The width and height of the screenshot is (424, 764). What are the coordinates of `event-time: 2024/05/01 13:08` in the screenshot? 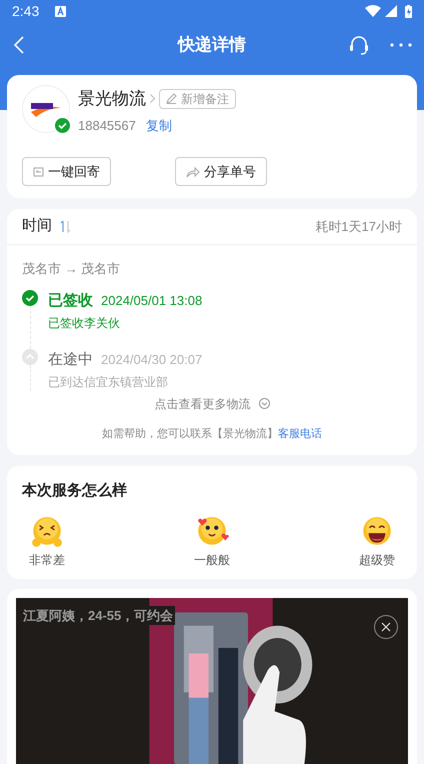 It's located at (151, 301).